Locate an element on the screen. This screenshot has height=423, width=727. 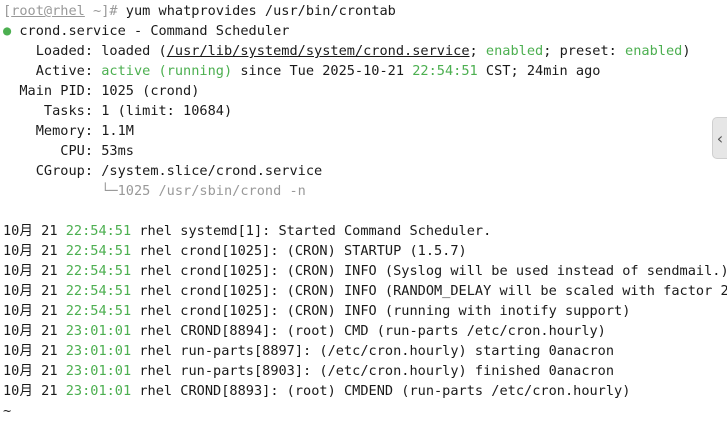
preset-label: ; preset: is located at coordinates (584, 51).